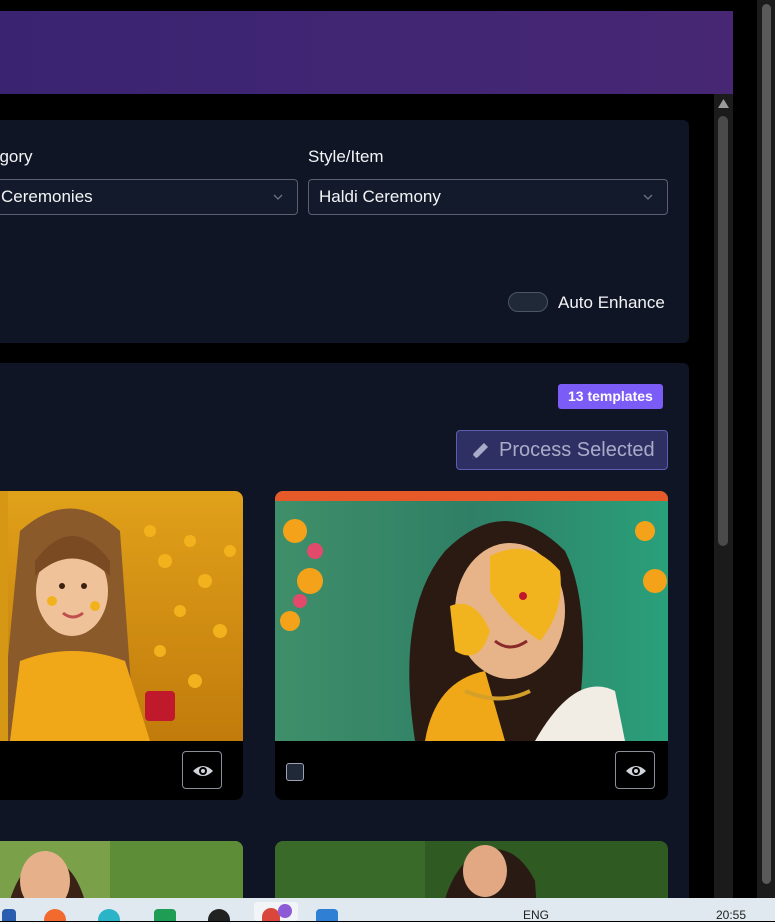 This screenshot has width=775, height=922. I want to click on style-item-label: Style/Item, so click(346, 156).